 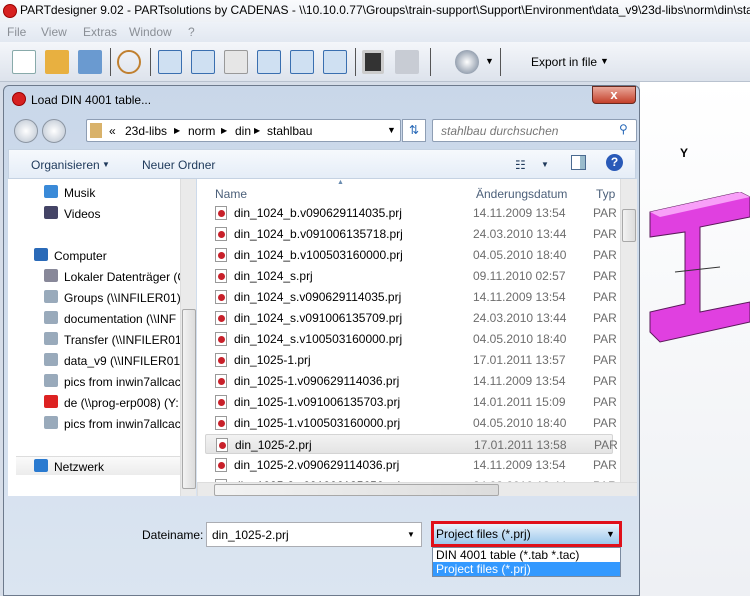 What do you see at coordinates (317, 381) in the screenshot?
I see `file-name: din_1025-1.v090629114036.prj` at bounding box center [317, 381].